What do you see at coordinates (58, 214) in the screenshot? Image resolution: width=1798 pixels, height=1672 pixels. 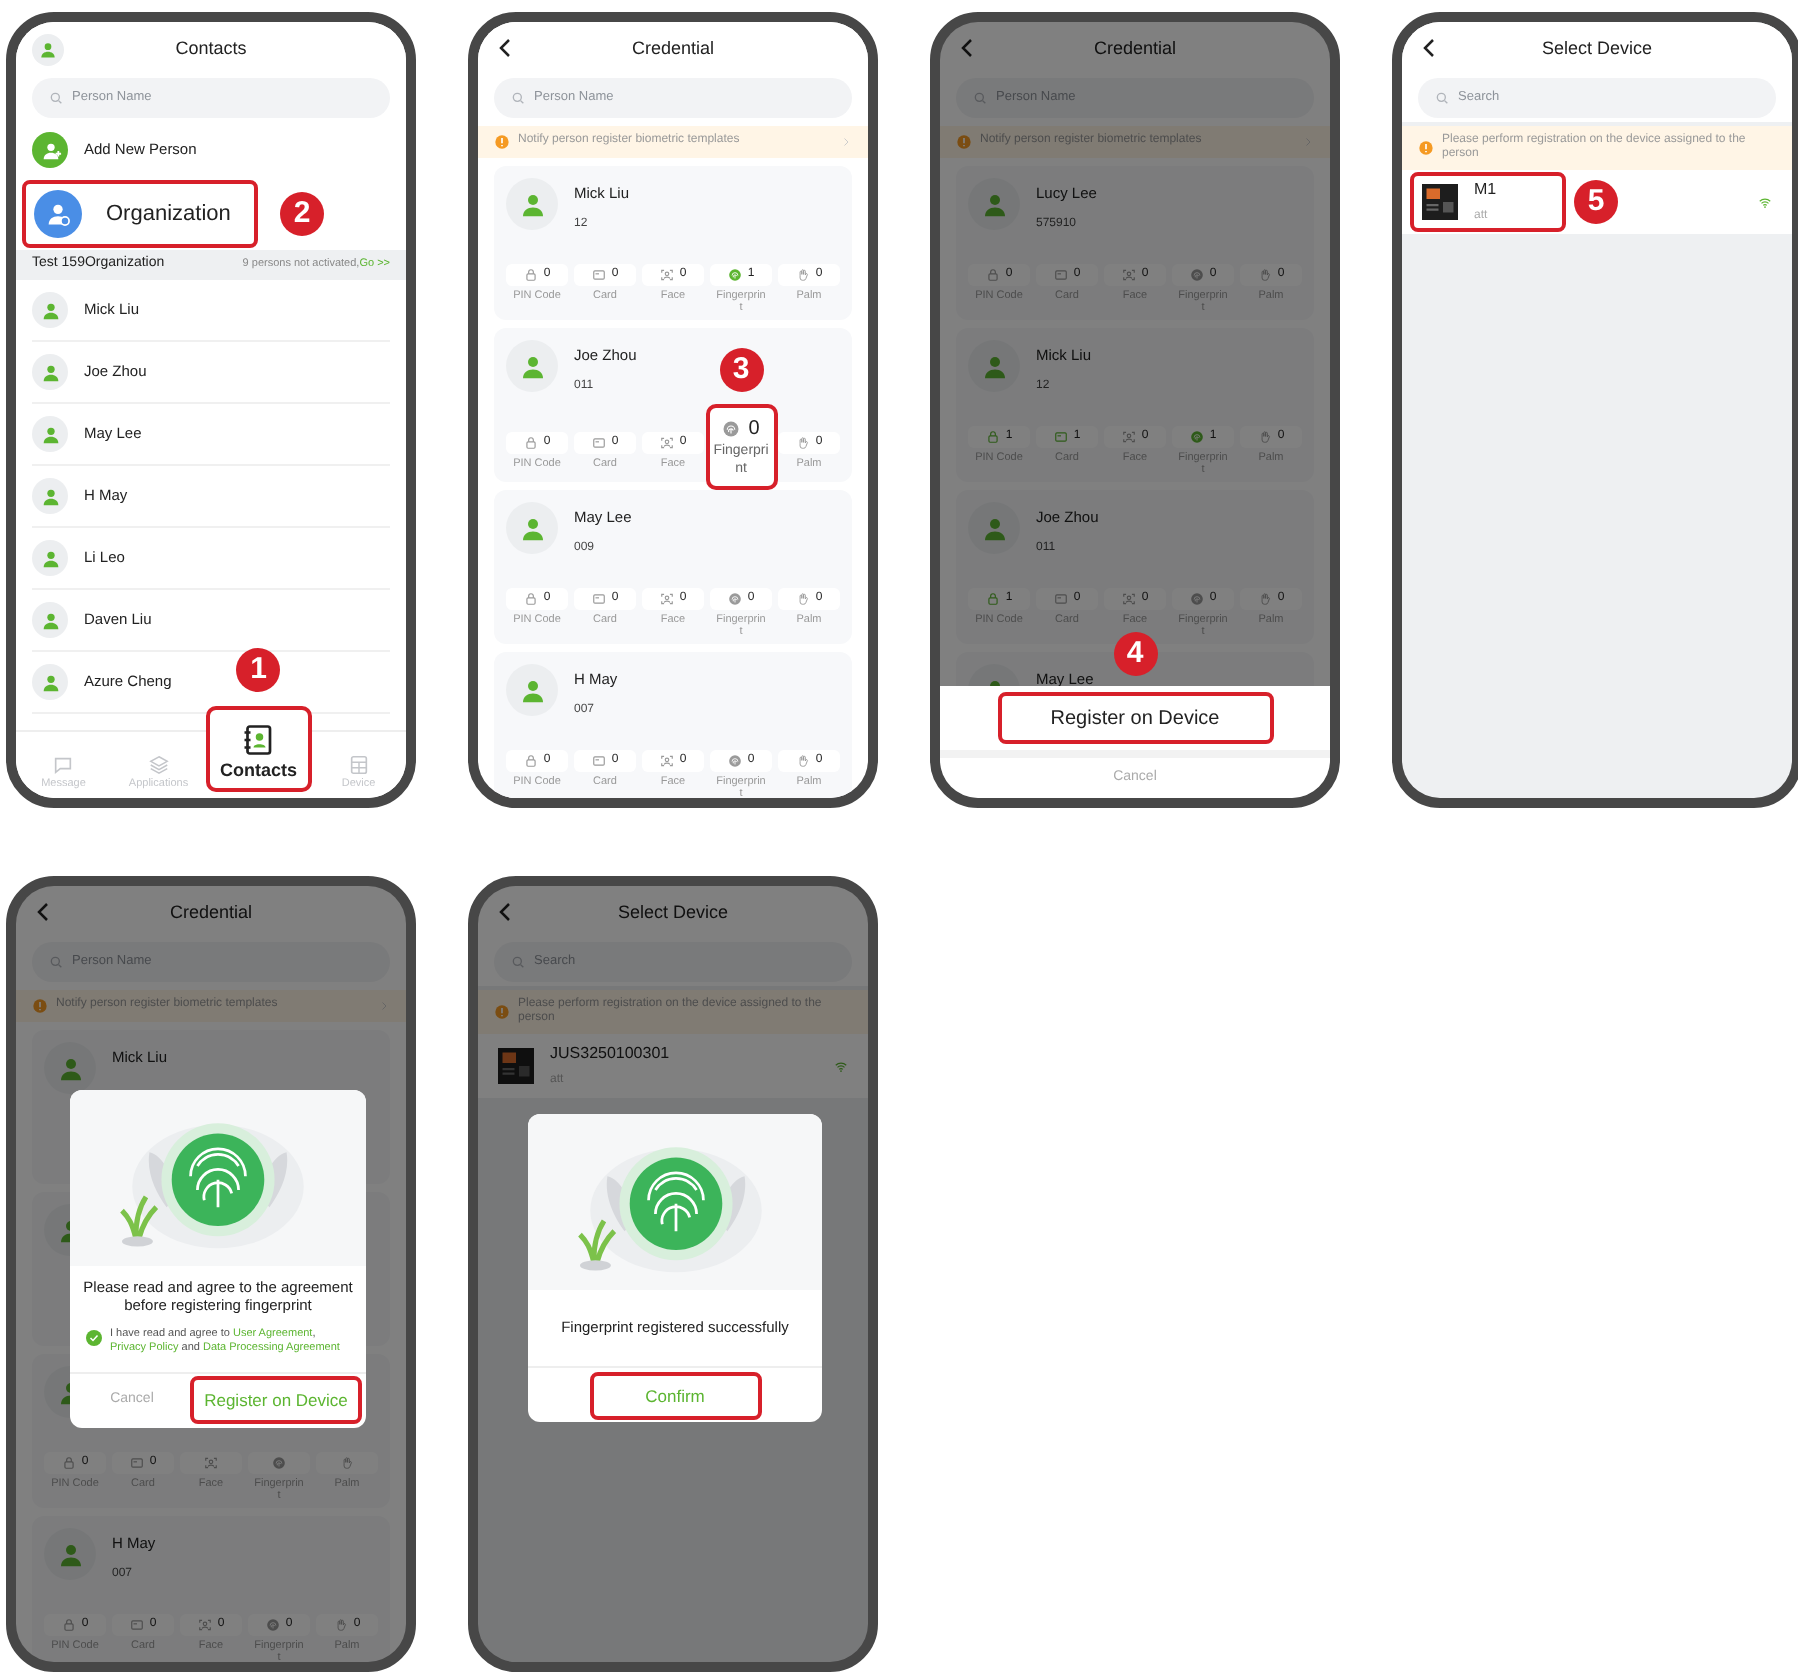 I see `organization-icon` at bounding box center [58, 214].